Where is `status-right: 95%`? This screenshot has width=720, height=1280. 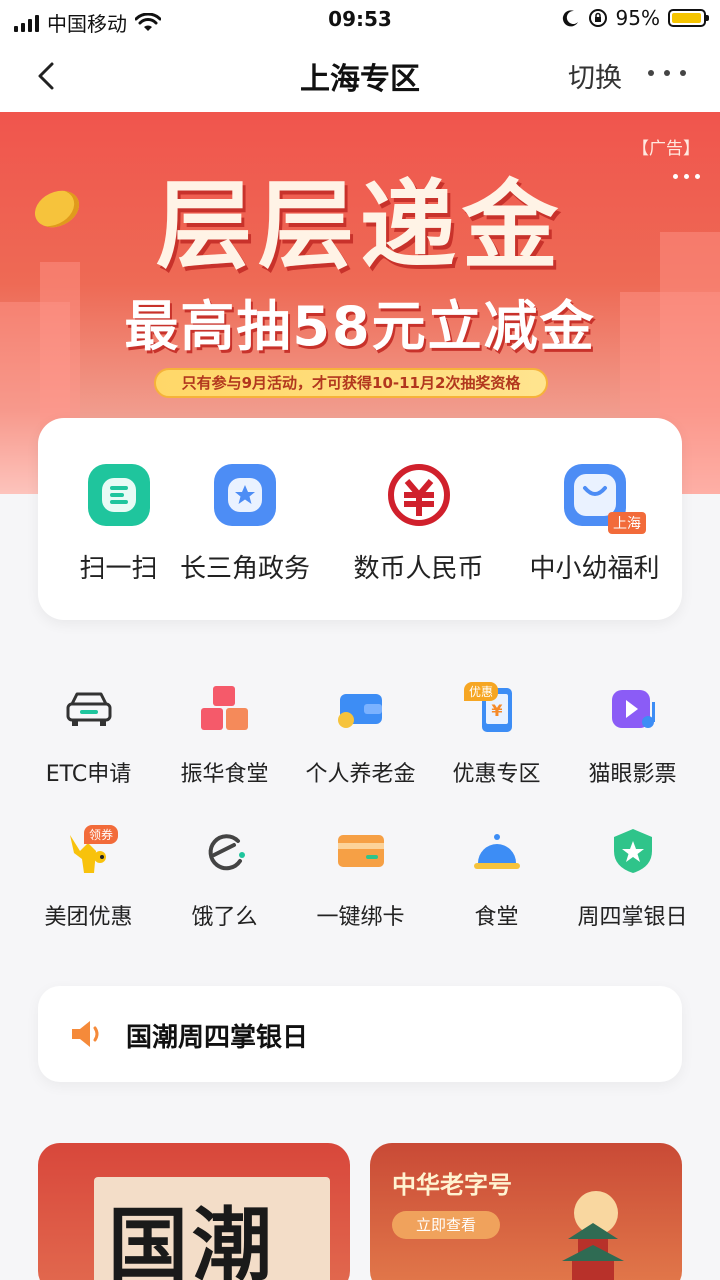 status-right: 95% is located at coordinates (635, 18).